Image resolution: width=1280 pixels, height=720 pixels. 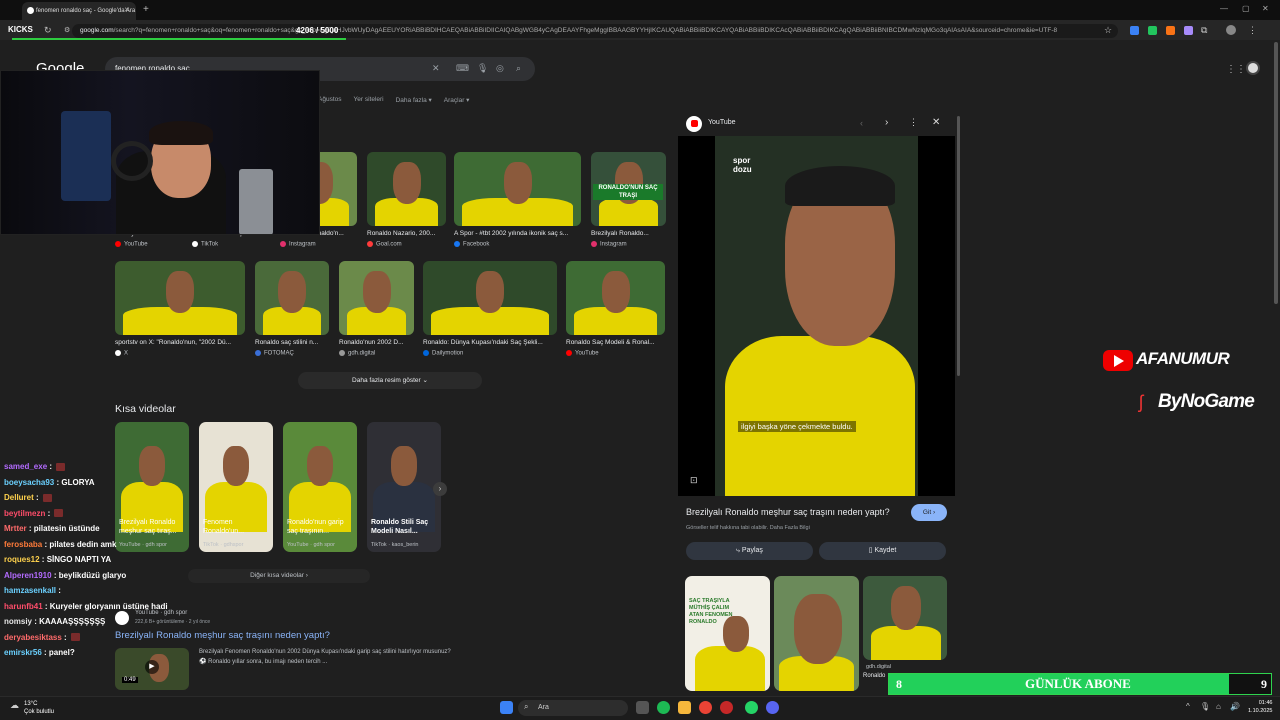 I want to click on image-result-source: TikTok, so click(x=234, y=244).